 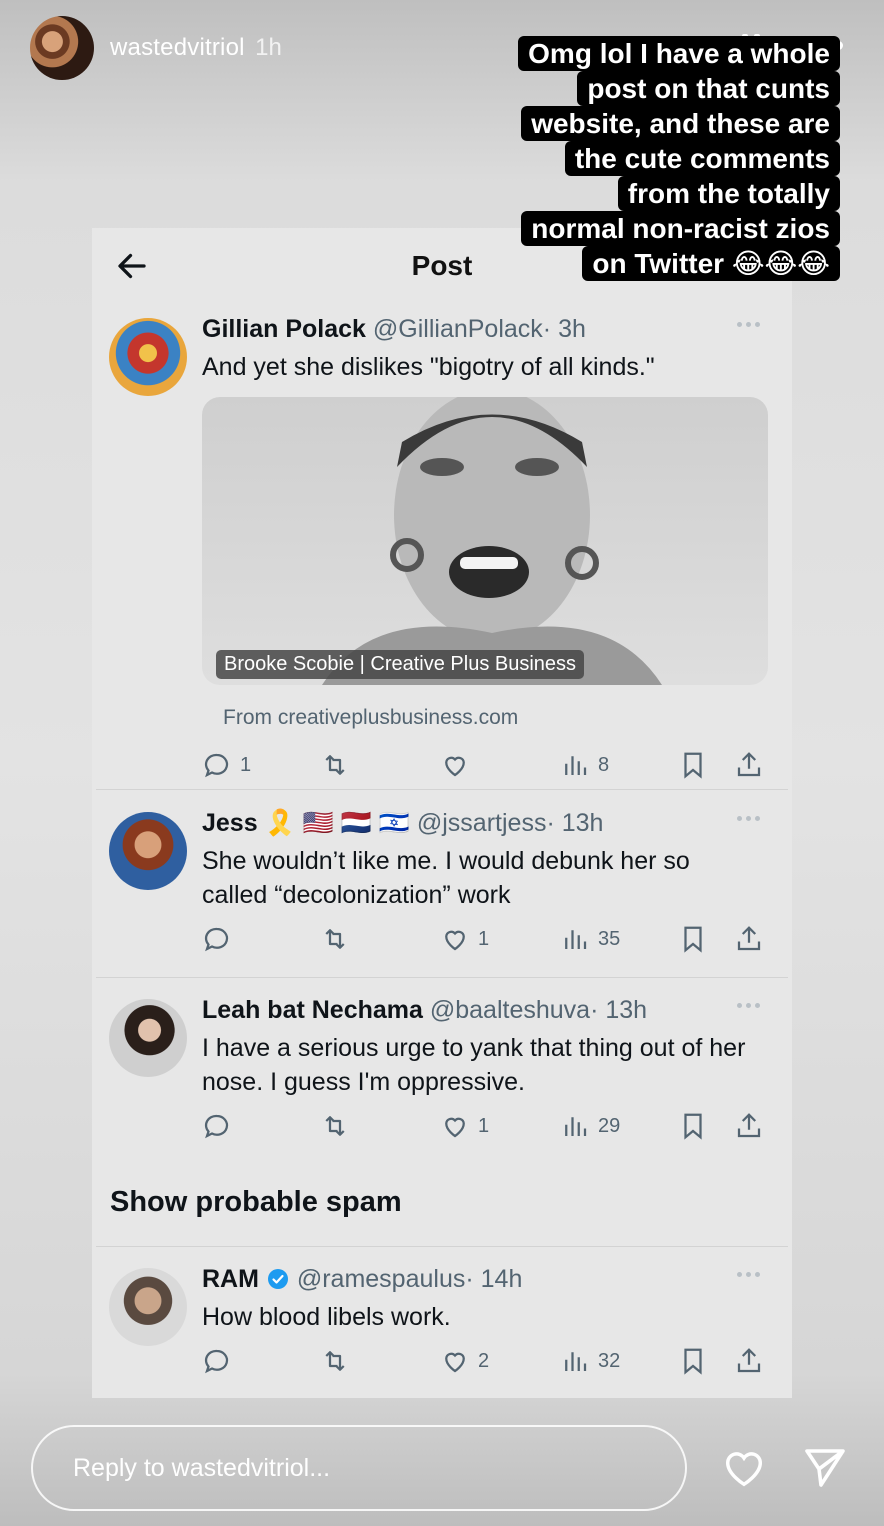 What do you see at coordinates (744, 1468) in the screenshot?
I see `like-story-heart-icon` at bounding box center [744, 1468].